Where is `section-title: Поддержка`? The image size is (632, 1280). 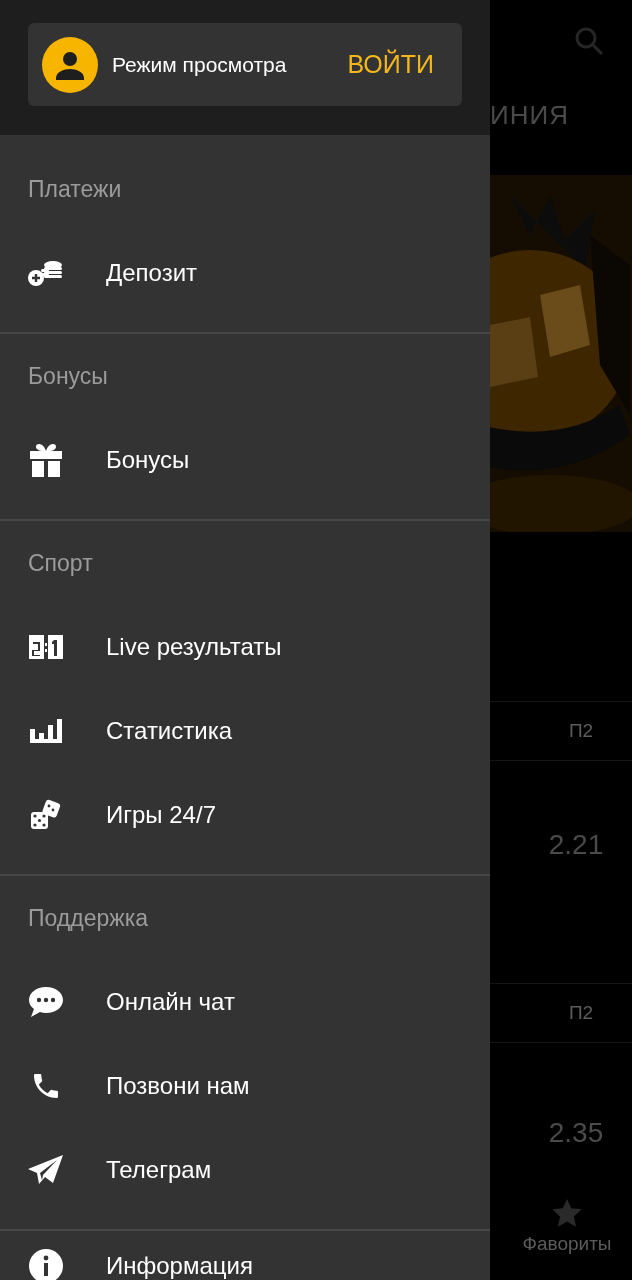 section-title: Поддержка is located at coordinates (88, 918).